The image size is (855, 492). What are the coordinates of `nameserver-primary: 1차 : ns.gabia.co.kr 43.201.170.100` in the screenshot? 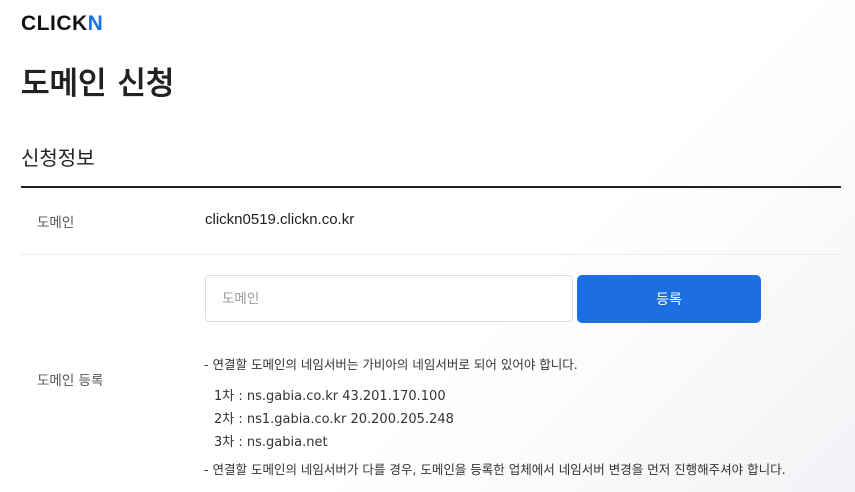 It's located at (330, 396).